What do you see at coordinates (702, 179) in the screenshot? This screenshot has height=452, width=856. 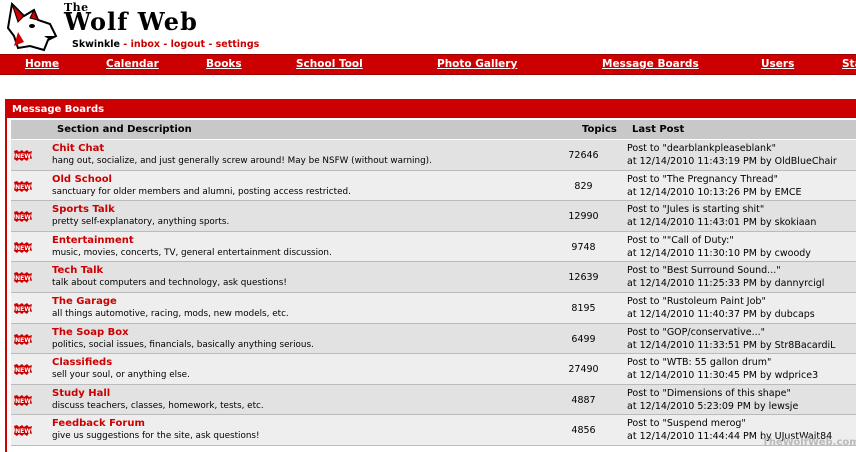 I see `last-post-link: Post to "The Pregnancy Thread"` at bounding box center [702, 179].